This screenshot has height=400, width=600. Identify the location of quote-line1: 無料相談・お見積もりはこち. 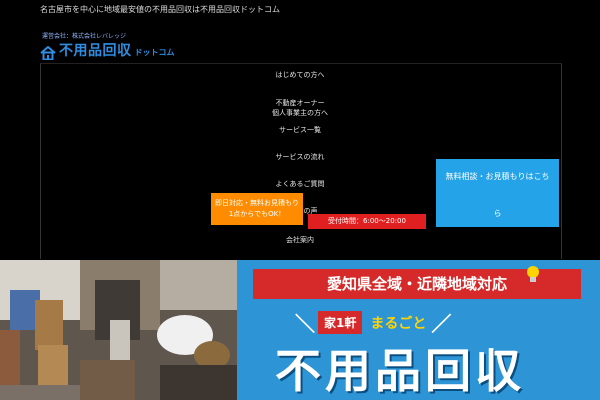
(497, 176).